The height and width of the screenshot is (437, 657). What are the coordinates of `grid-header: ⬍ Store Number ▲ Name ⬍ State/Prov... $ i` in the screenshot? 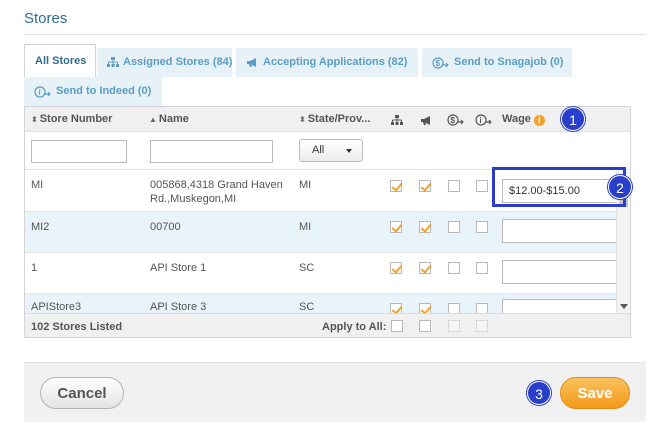 It's located at (327, 119).